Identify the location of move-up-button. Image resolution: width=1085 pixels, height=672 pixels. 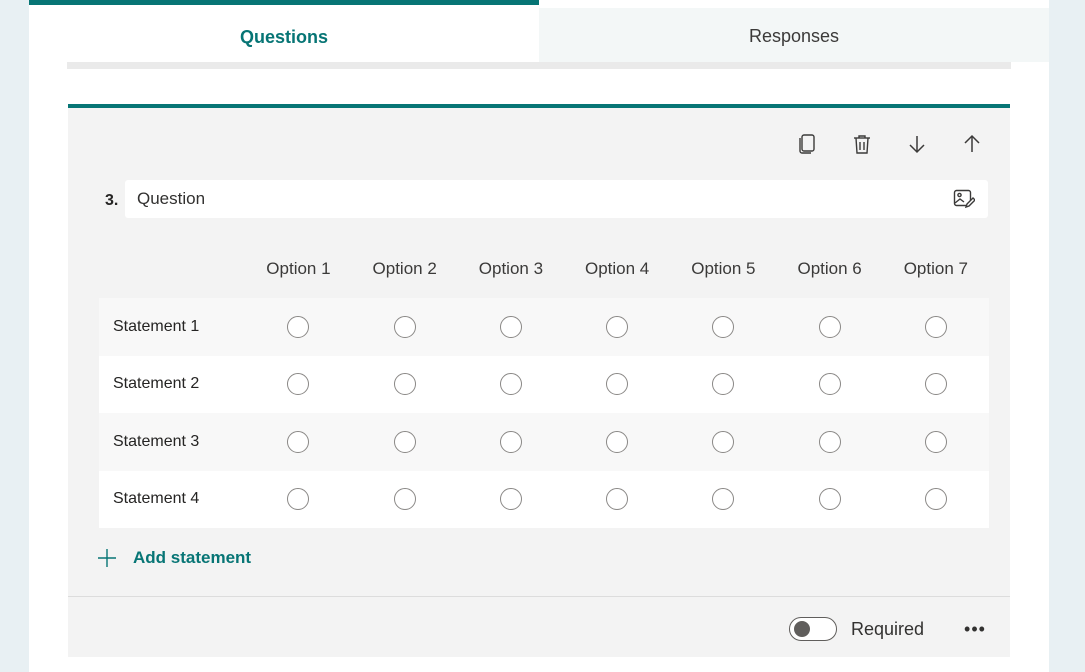
(972, 144).